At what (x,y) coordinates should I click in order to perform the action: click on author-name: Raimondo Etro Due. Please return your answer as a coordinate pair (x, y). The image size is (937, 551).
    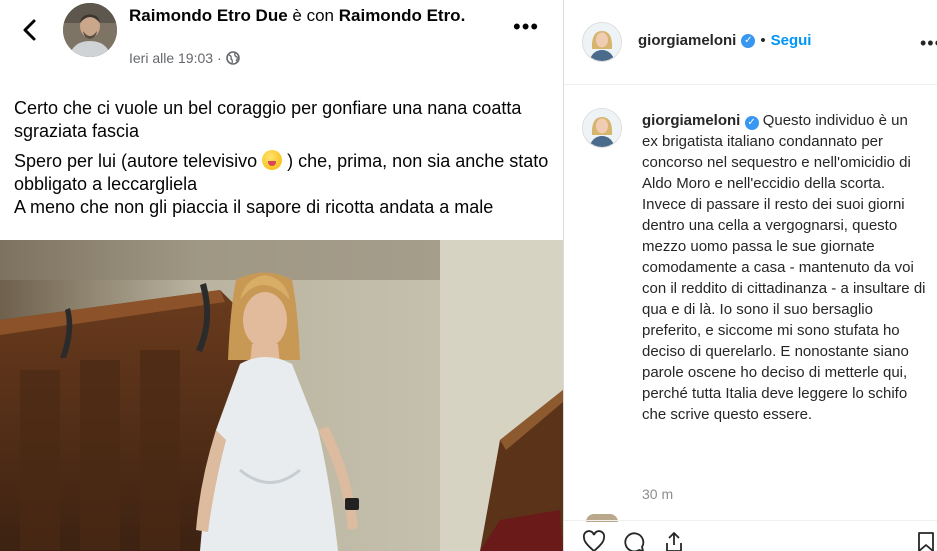
    Looking at the image, I should click on (208, 15).